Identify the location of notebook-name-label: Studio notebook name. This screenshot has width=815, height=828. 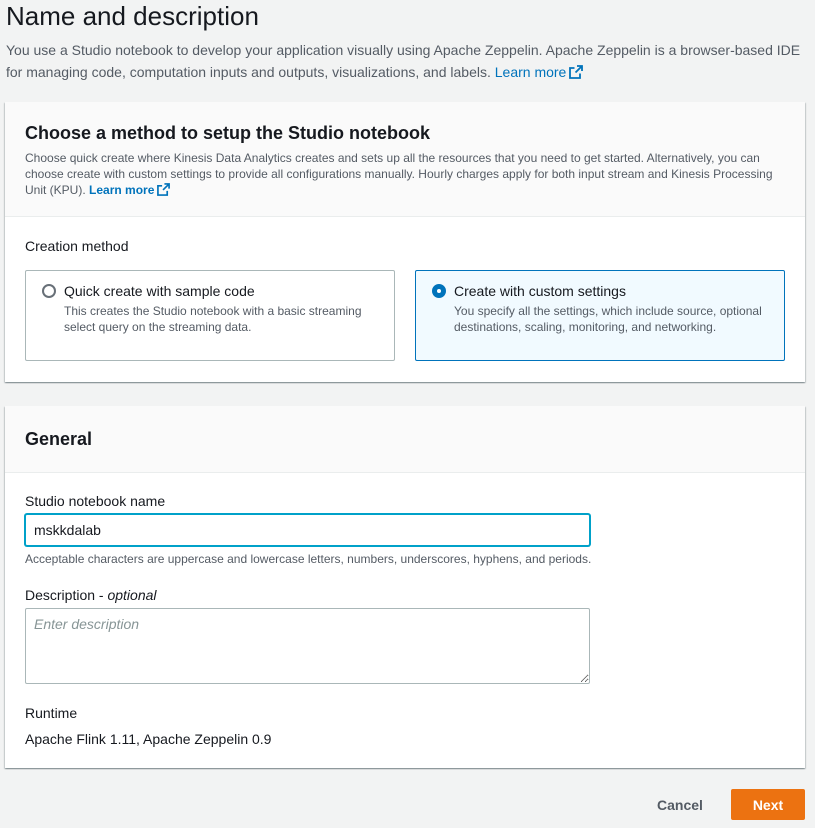
(95, 501).